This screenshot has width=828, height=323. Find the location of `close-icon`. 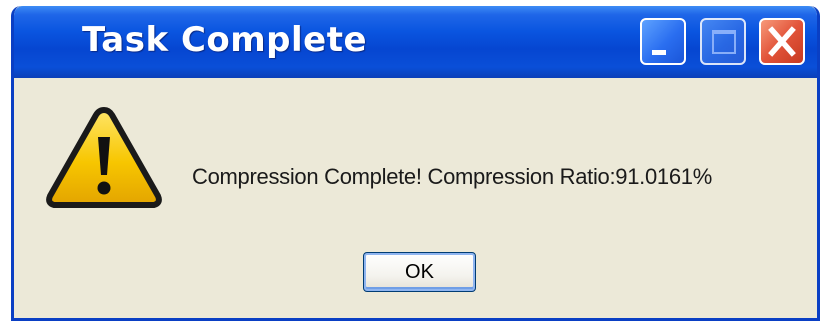

close-icon is located at coordinates (782, 41).